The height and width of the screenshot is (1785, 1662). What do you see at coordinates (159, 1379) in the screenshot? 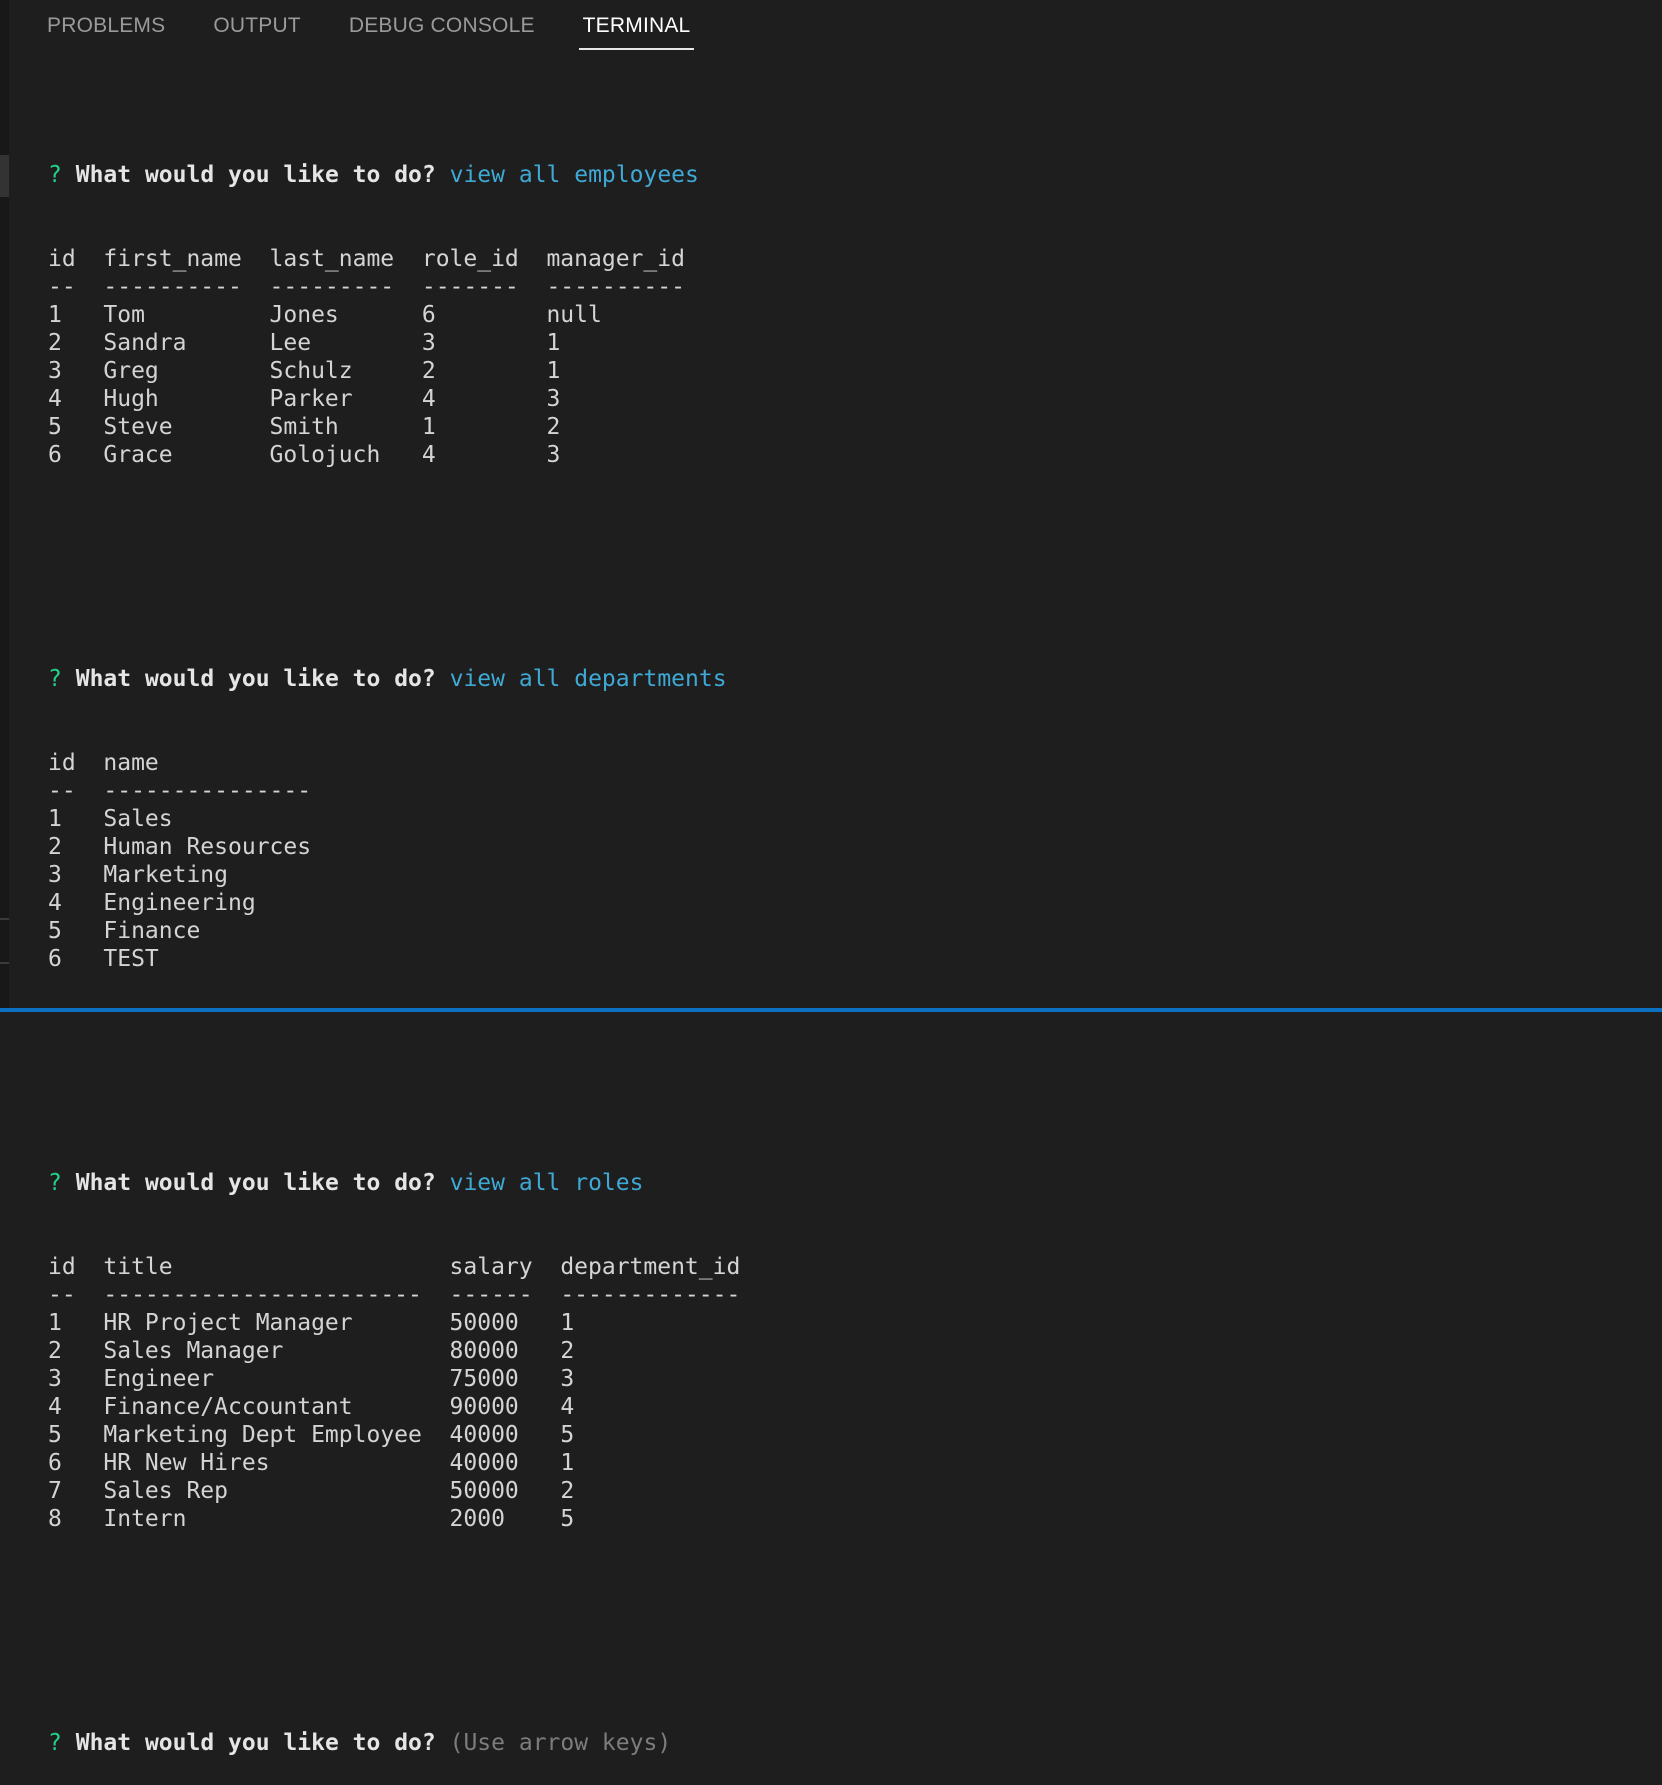
I see `table-cell: Engineer` at bounding box center [159, 1379].